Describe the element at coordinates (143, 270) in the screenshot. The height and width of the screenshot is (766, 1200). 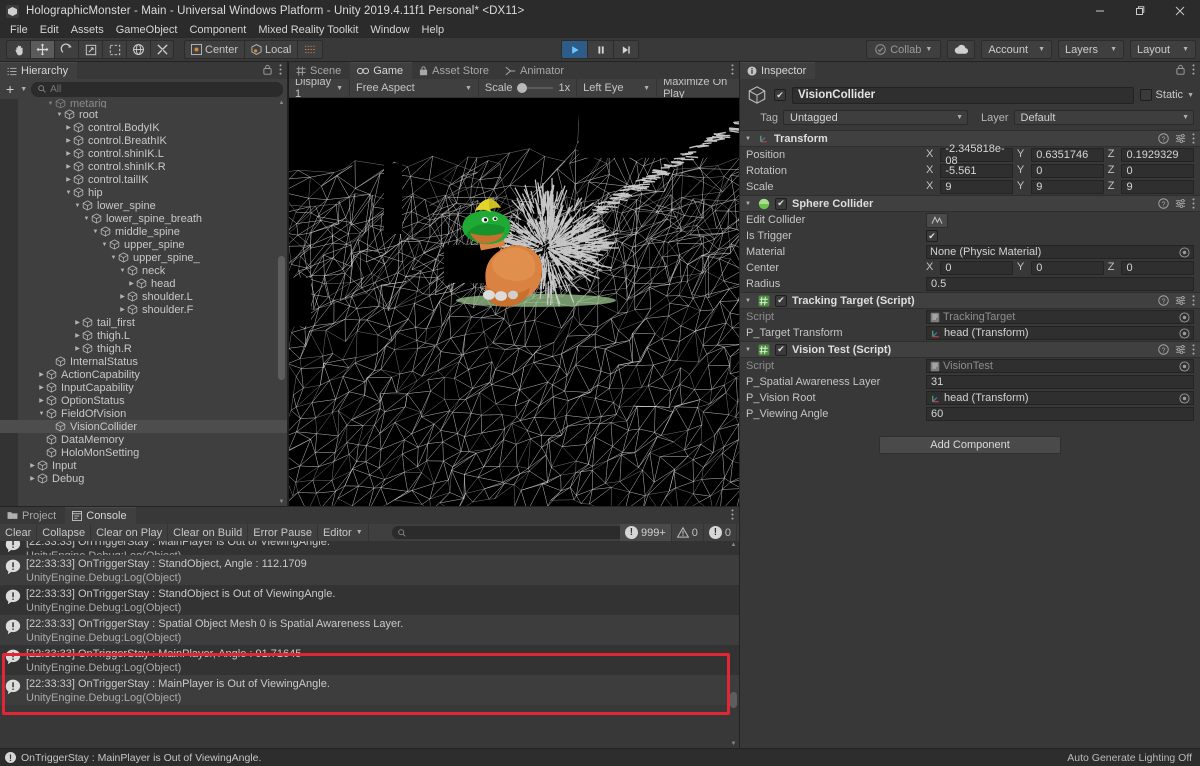
I see `hierarchy-item: ▼ neck` at that location.